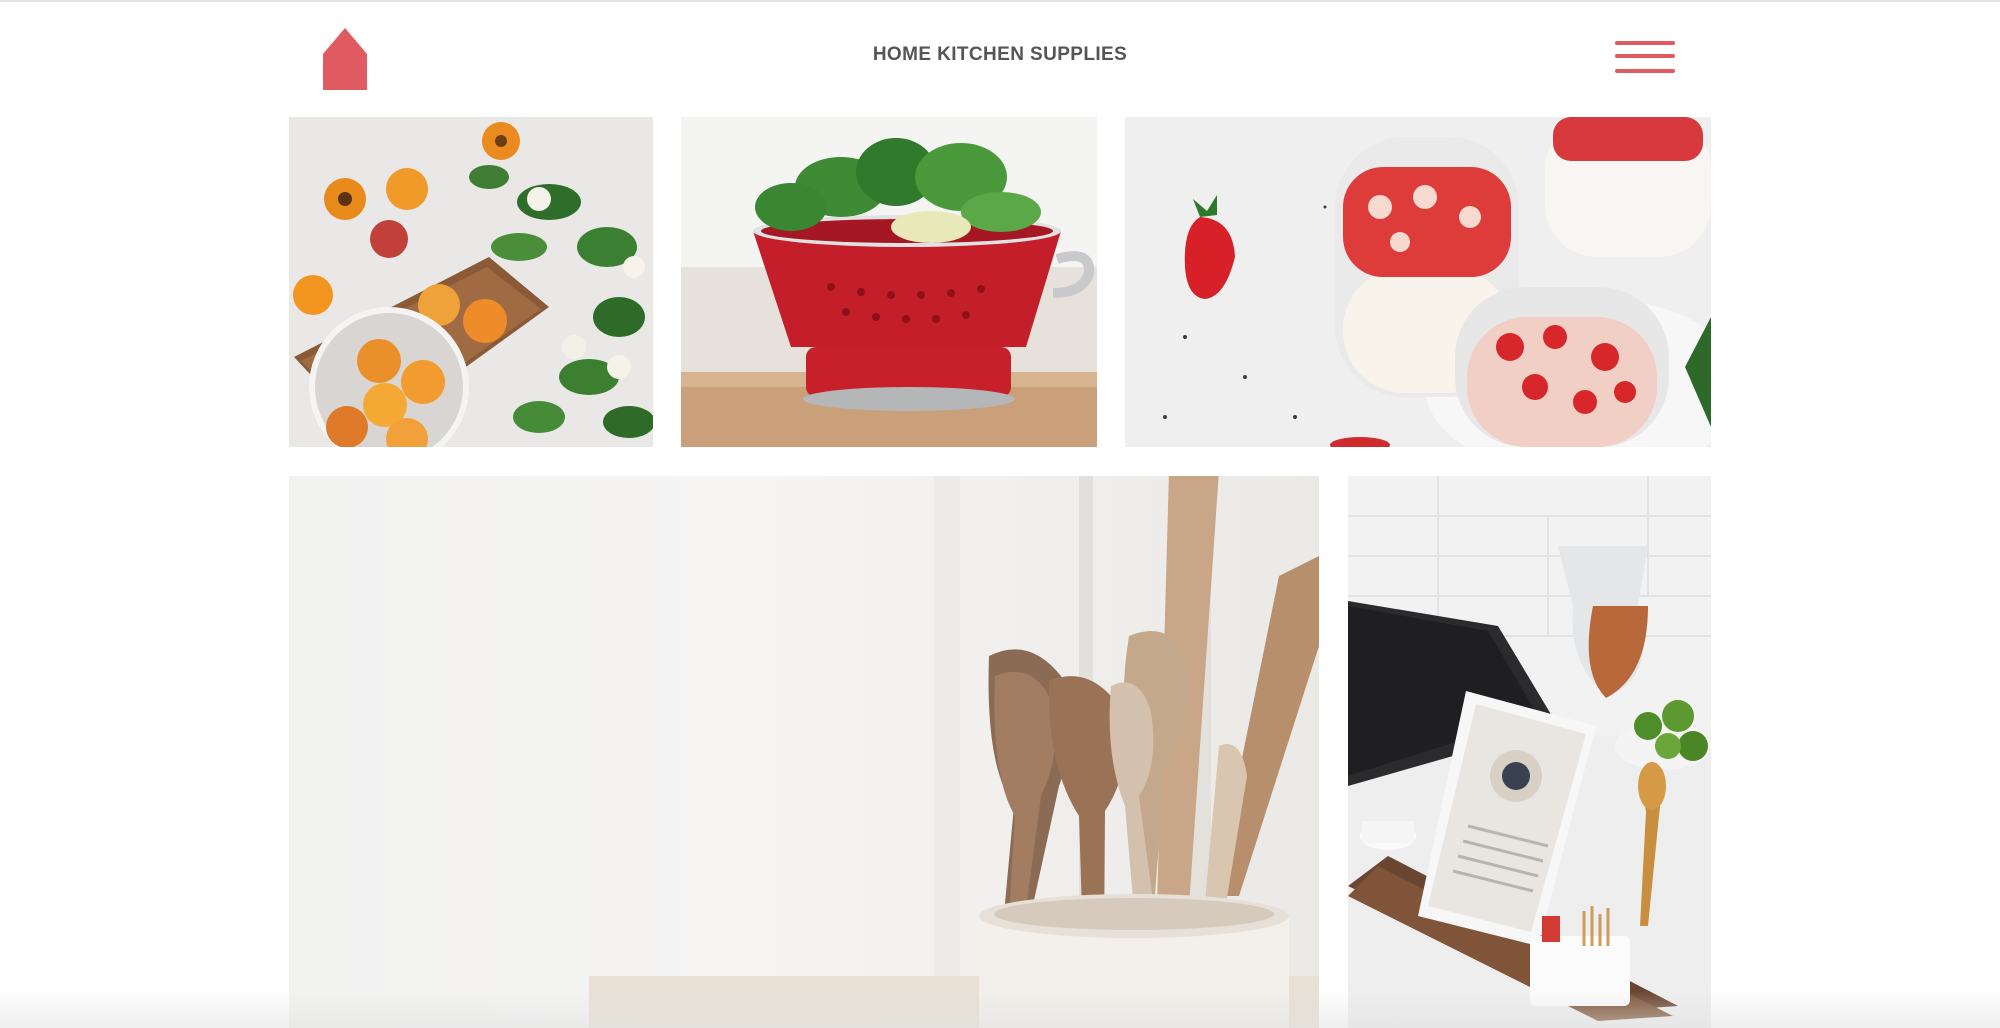 The width and height of the screenshot is (2000, 1028). Describe the element at coordinates (889, 282) in the screenshot. I see `gallery-image-colander` at that location.